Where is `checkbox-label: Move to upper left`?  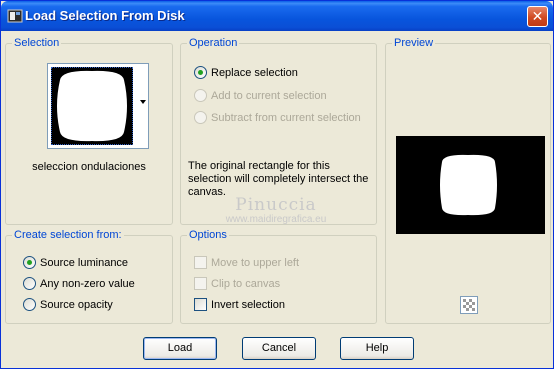
checkbox-label: Move to upper left is located at coordinates (255, 262).